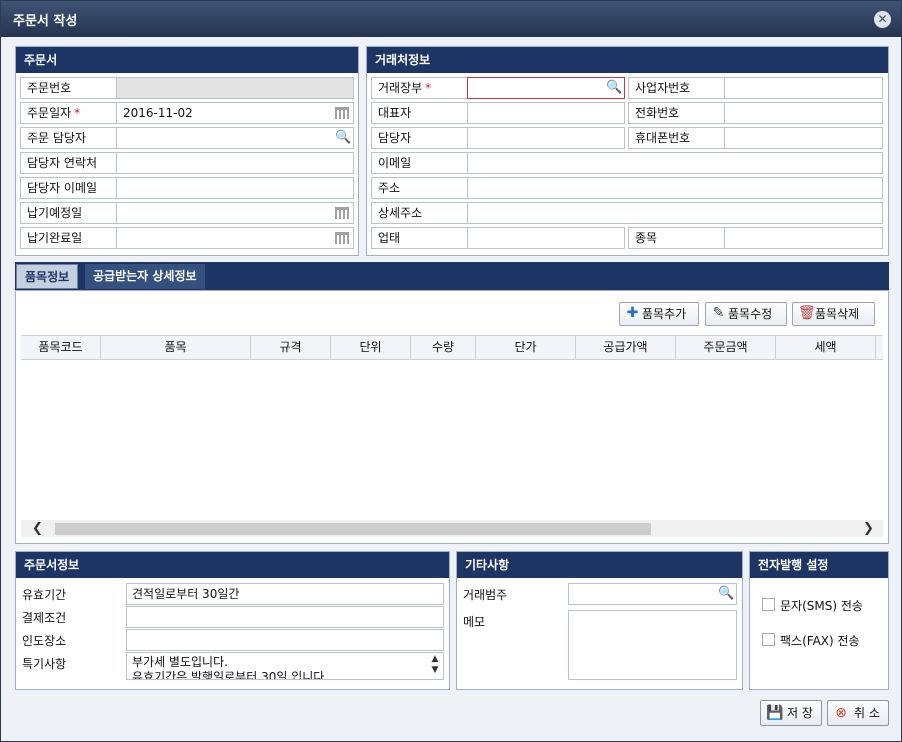  Describe the element at coordinates (44, 664) in the screenshot. I see `notes-label: 특기사항` at that location.